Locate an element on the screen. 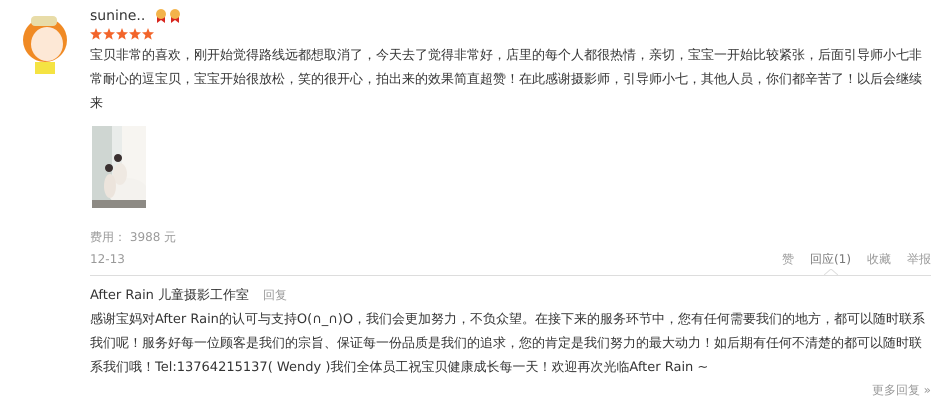 The image size is (937, 404). review-text: 宝贝非常的喜欢，刚开始觉得路线远都想取消了，今天去了觉得非常好，店里的每个人都很热情，亲切，宝宝一开始比较紧张，后面引导师小七非常耐心的逗宝贝，宝宝开始很放松，笑的很开心，拍出来的效果简直超赞！在此感谢摄影师，引导师小七，其他人员，你们都辛苦了！以后会继续来 is located at coordinates (506, 80).